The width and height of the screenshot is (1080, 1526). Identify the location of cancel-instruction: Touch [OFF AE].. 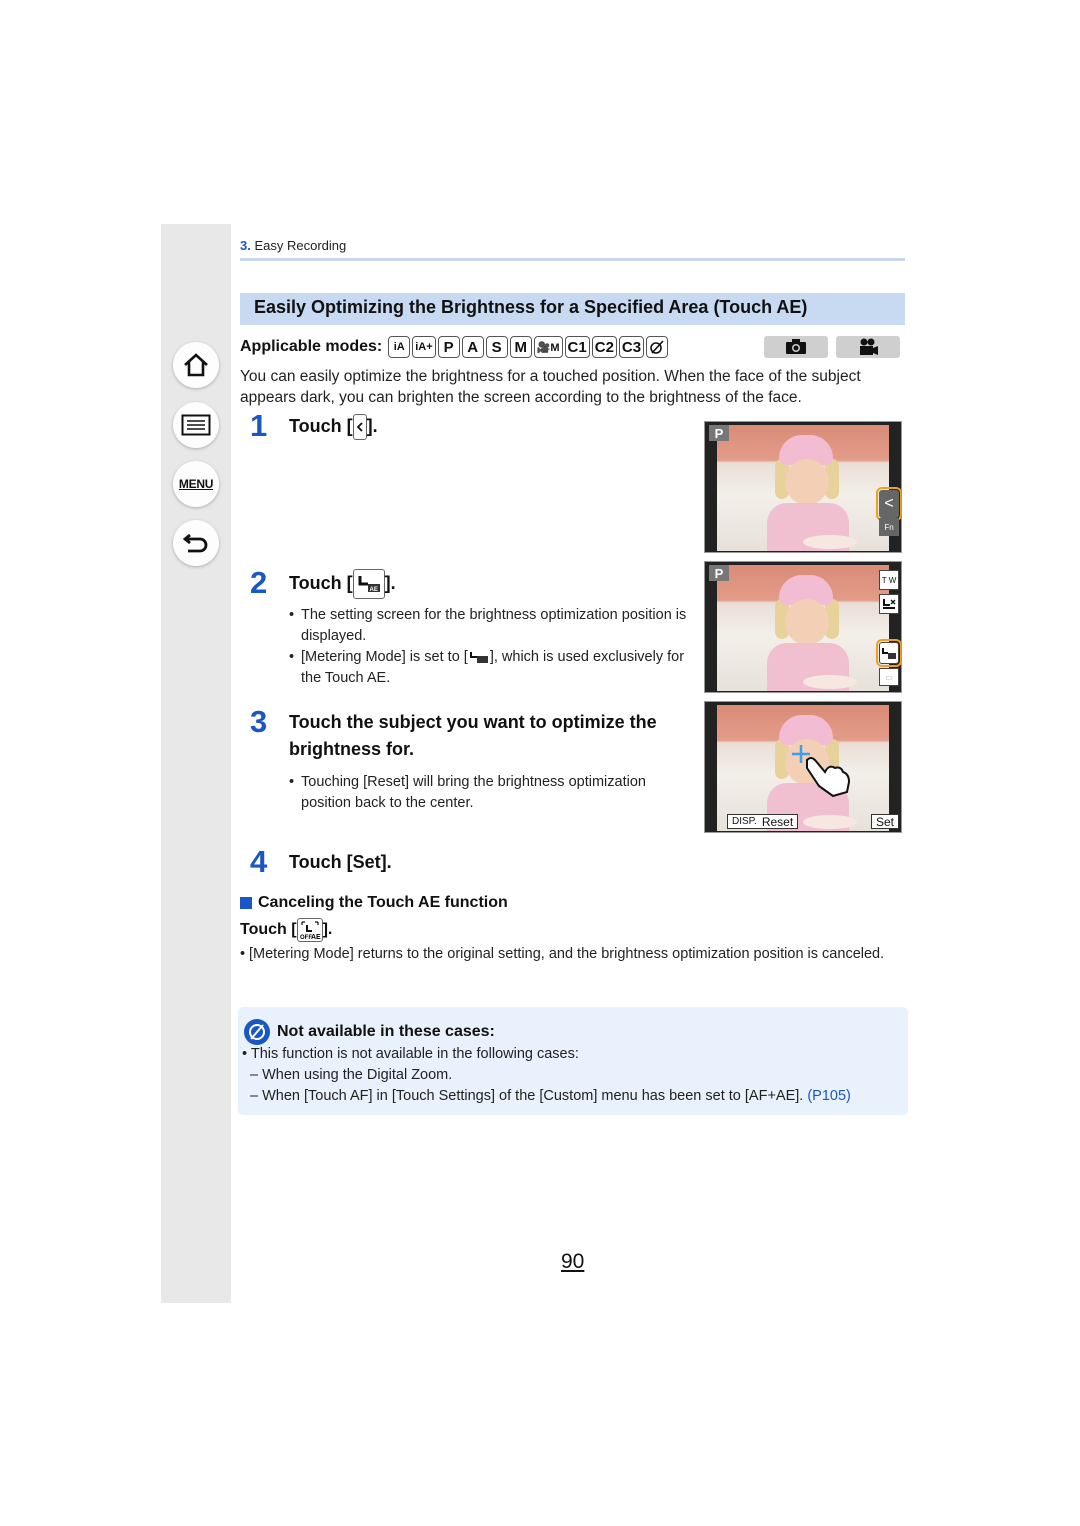
(286, 930).